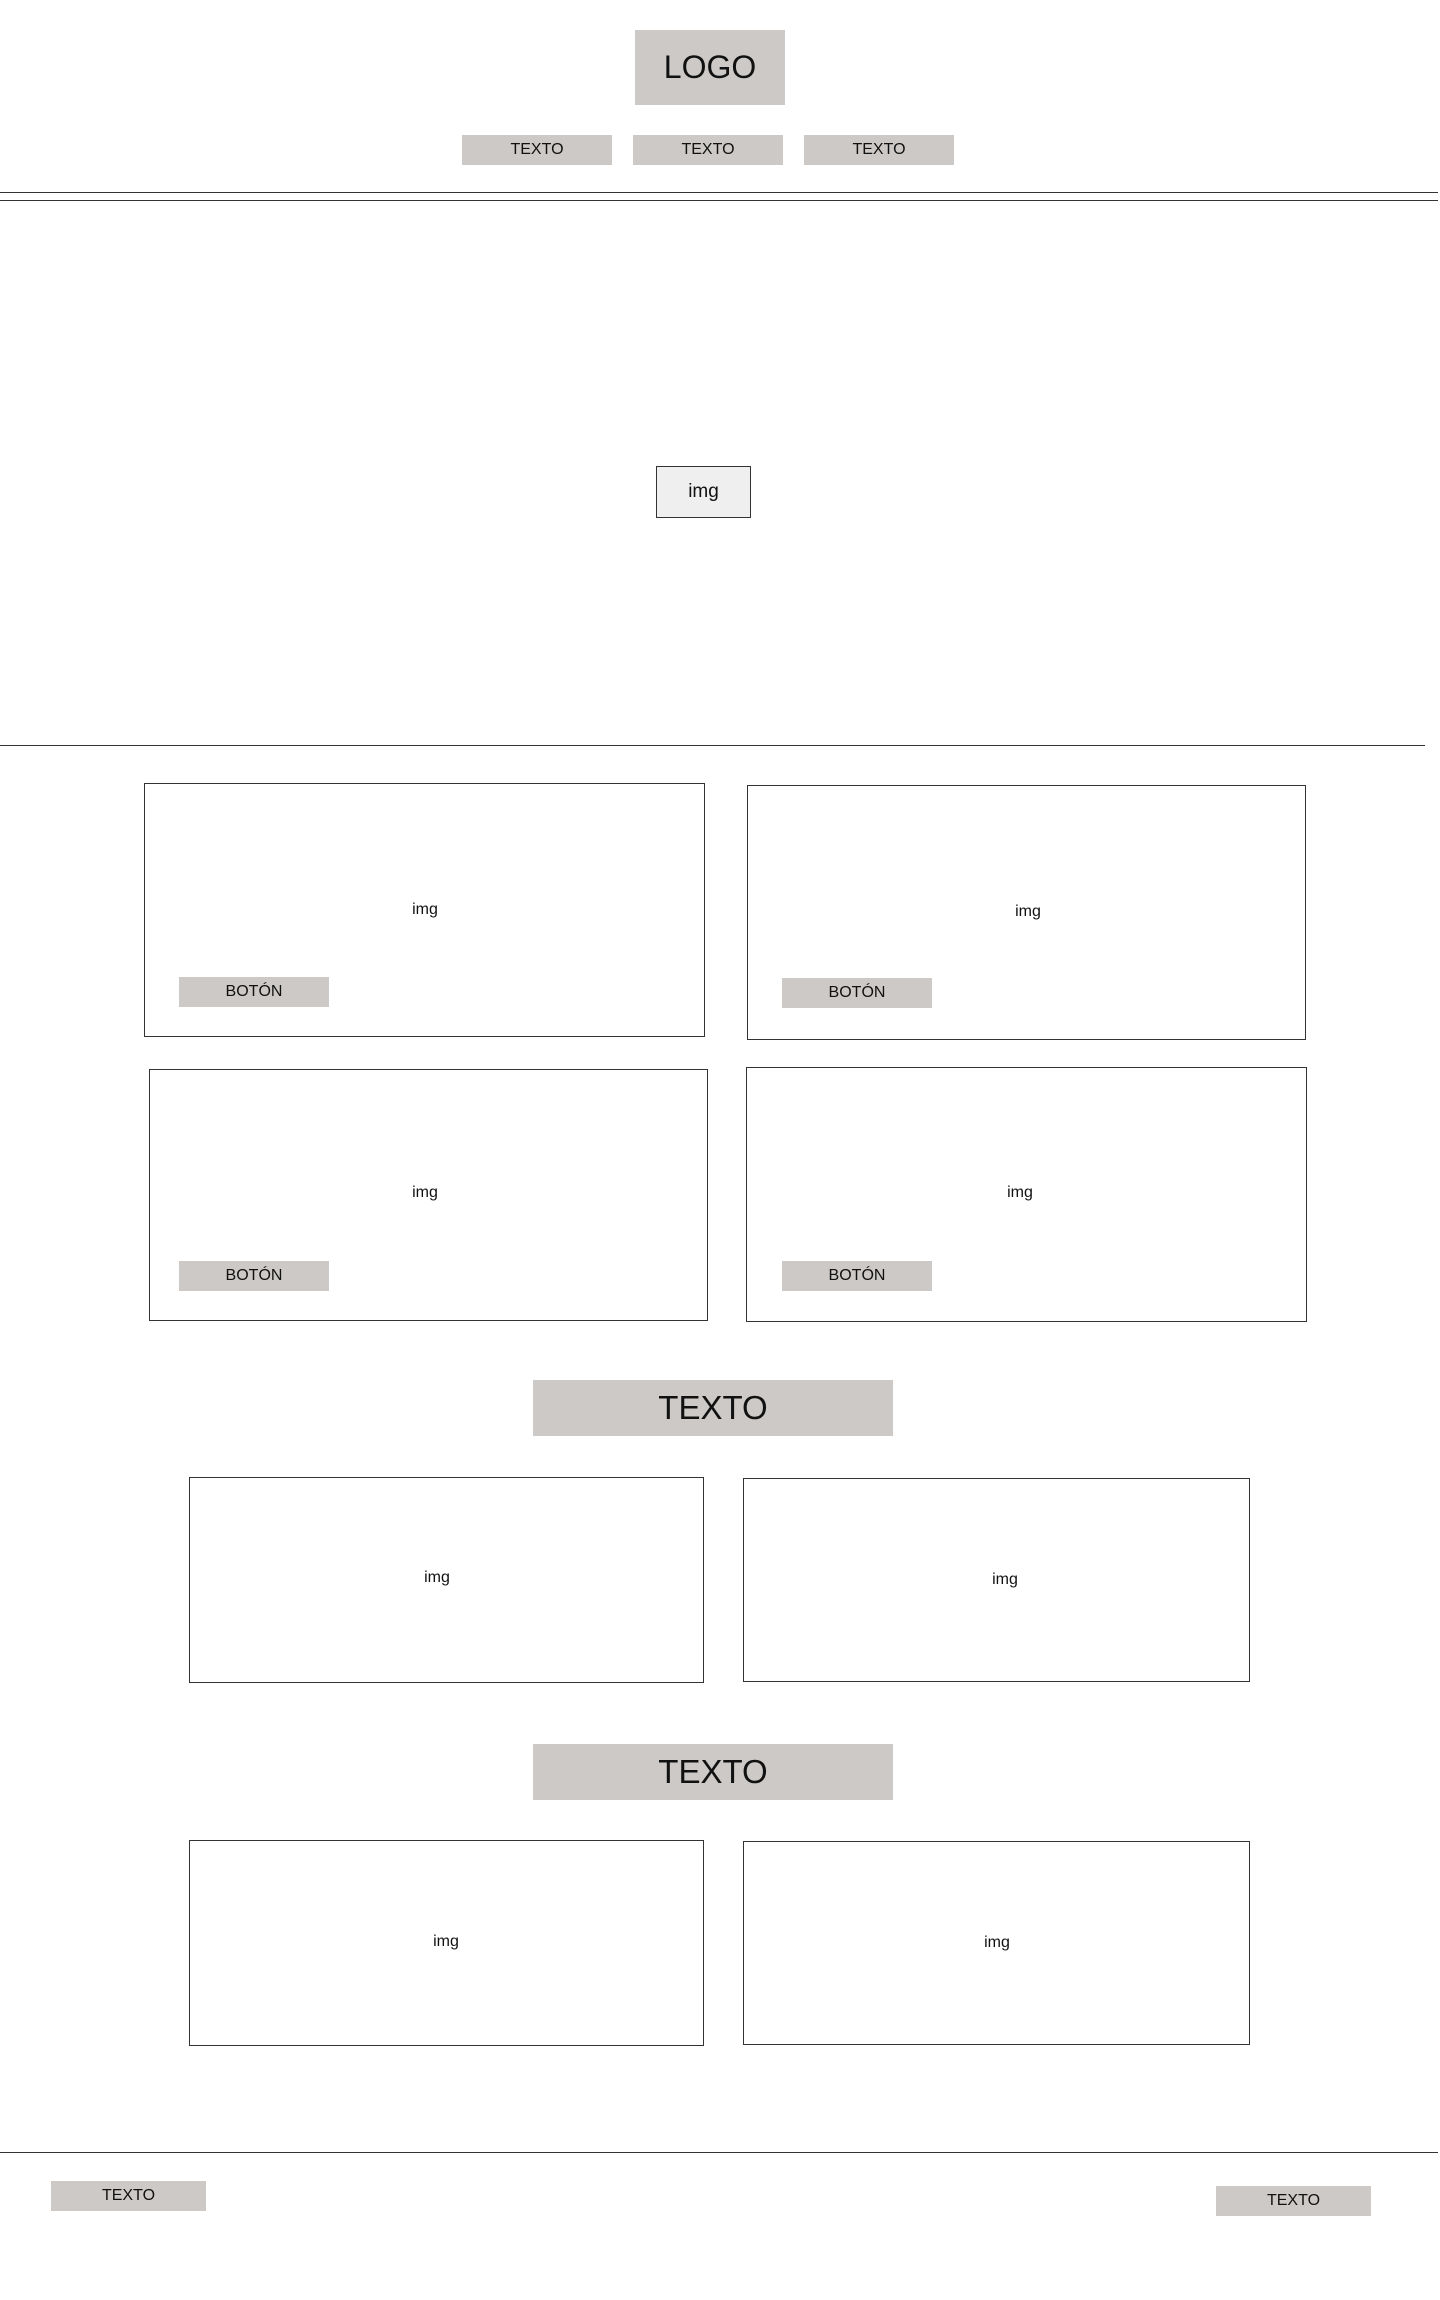 This screenshot has height=2300, width=1440. What do you see at coordinates (128, 2196) in the screenshot?
I see `footer-link-left: TEXTO` at bounding box center [128, 2196].